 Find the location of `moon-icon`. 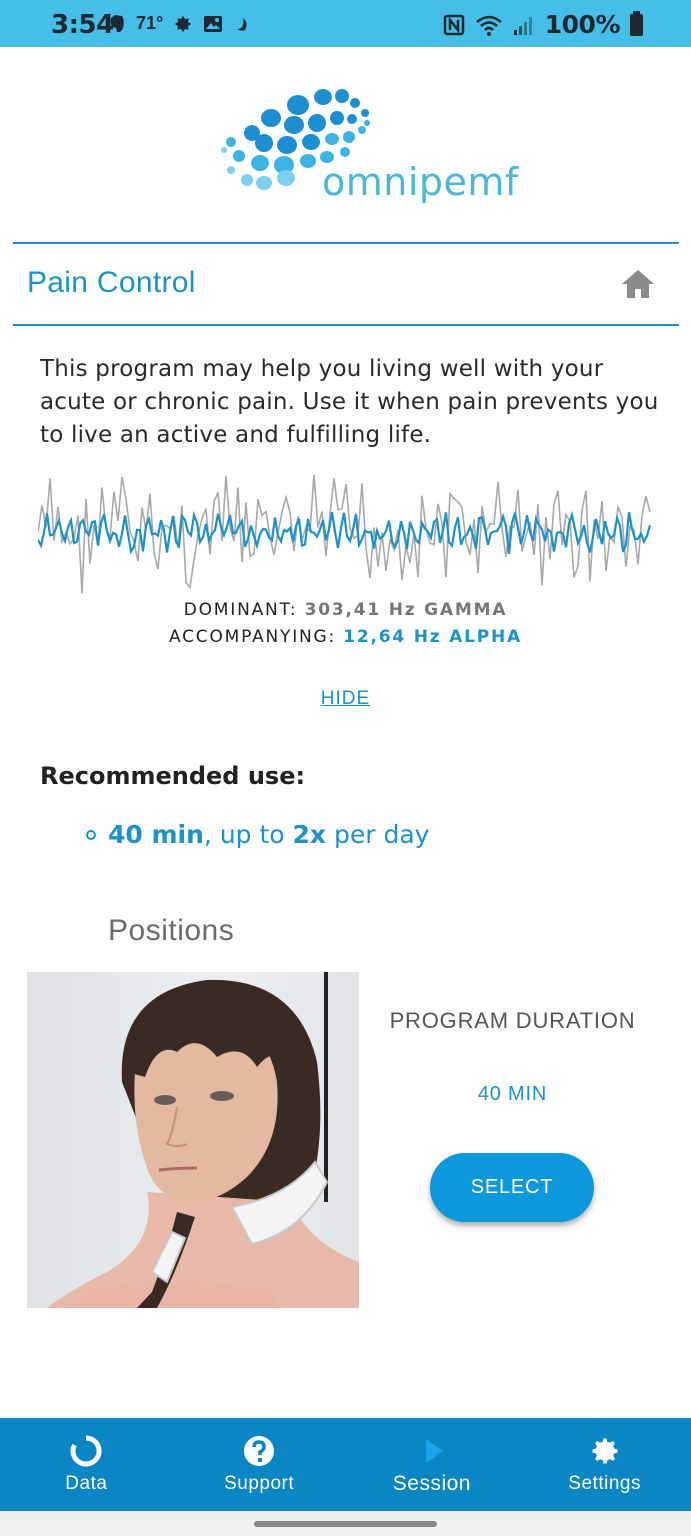

moon-icon is located at coordinates (242, 24).